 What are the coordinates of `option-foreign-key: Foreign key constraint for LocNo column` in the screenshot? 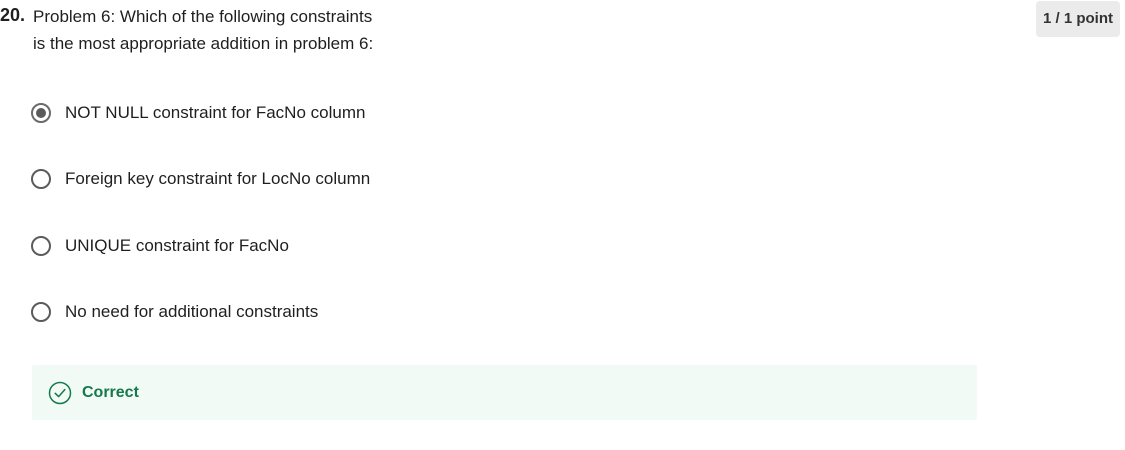 It's located at (200, 179).